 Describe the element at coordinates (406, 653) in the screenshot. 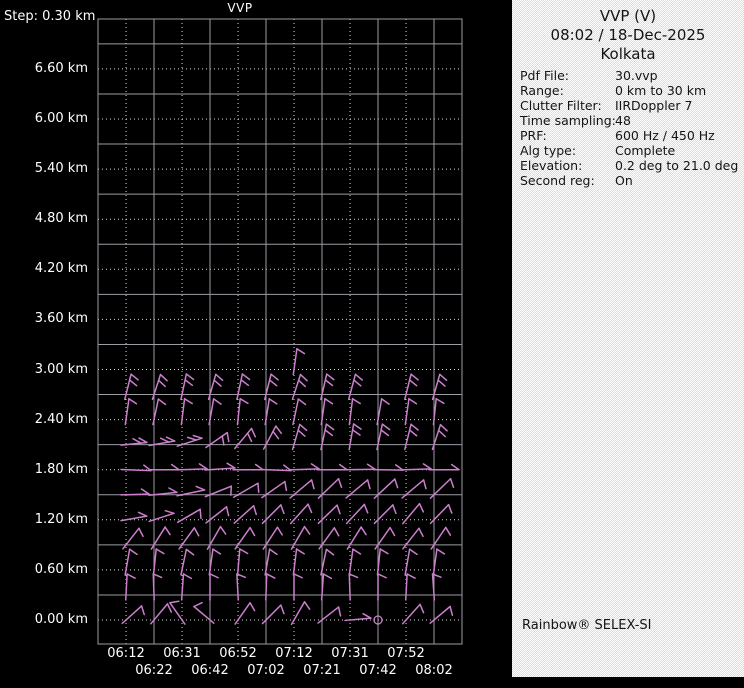

I see `x-axis-label: 07:52` at that location.